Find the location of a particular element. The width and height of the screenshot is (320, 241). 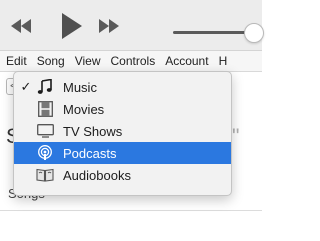

menu-item-label: Podcasts is located at coordinates (90, 153).